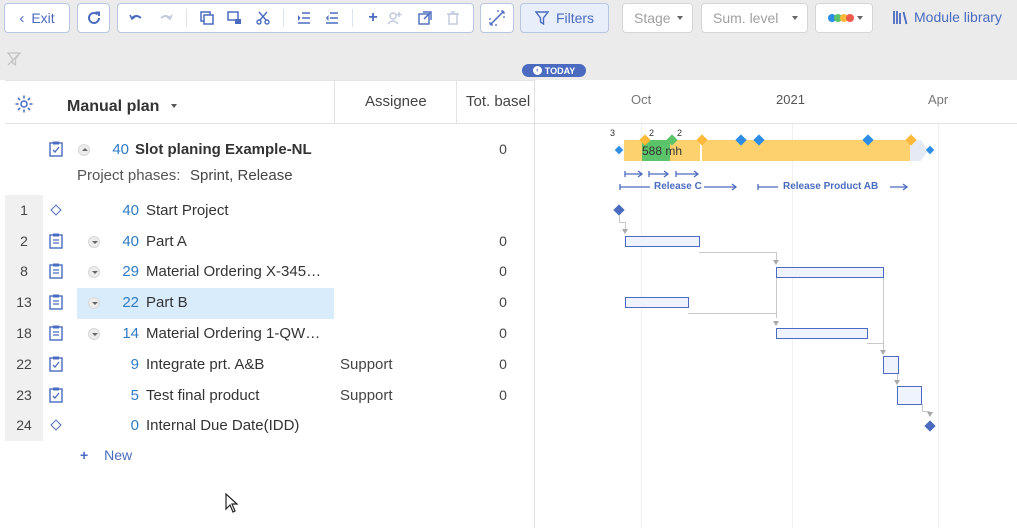  I want to click on cut-icon, so click(263, 18).